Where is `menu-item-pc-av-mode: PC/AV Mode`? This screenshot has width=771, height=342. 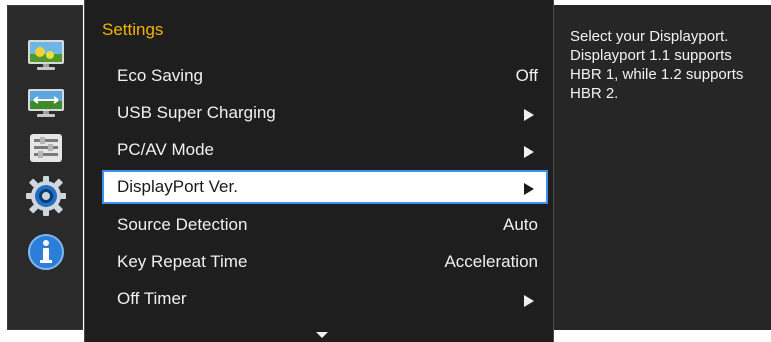 menu-item-pc-av-mode: PC/AV Mode is located at coordinates (325, 150).